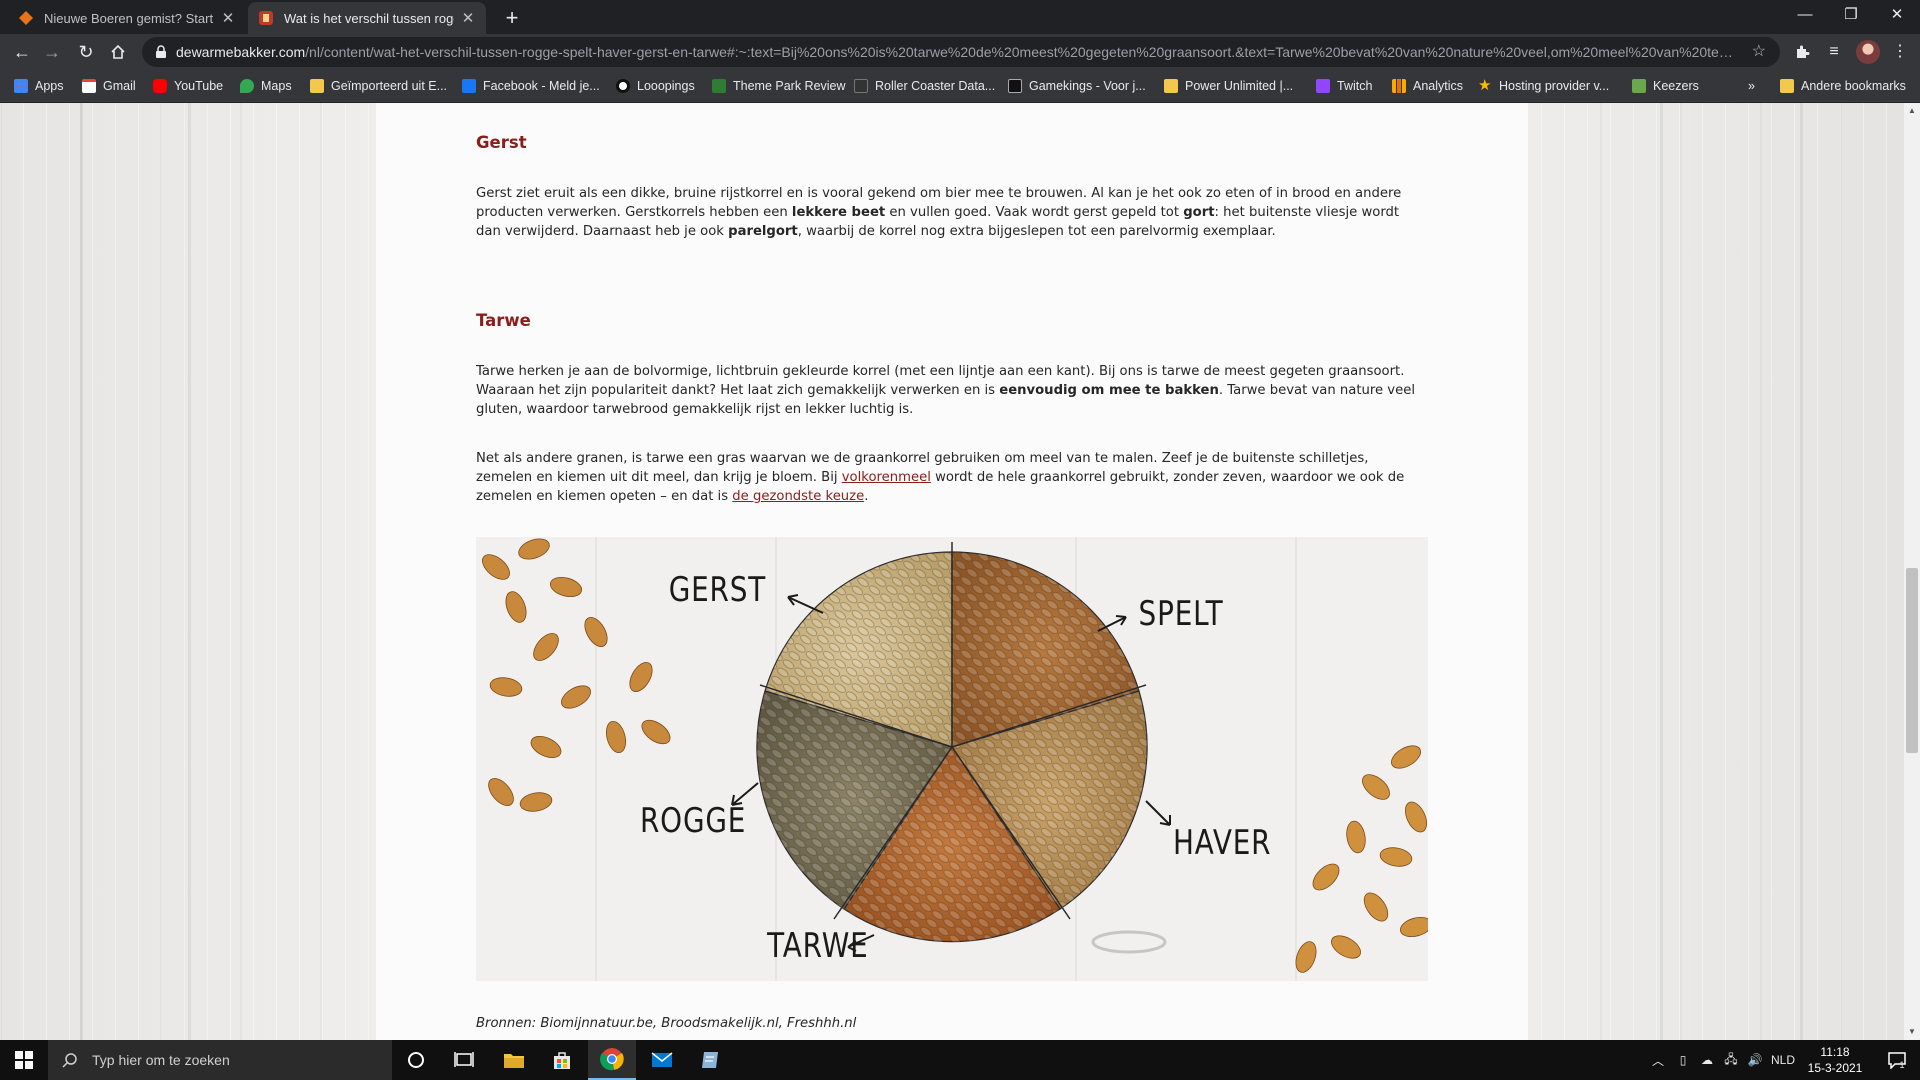 This screenshot has width=1920, height=1080. I want to click on bookmark-star-icon: ☆, so click(1759, 51).